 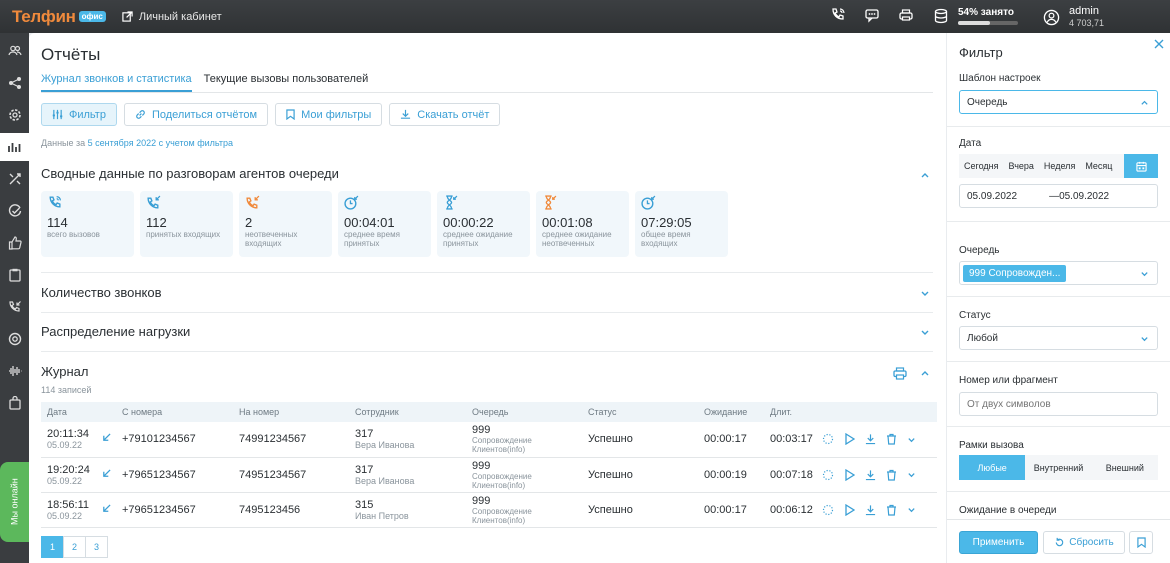 What do you see at coordinates (640, 412) in the screenshot?
I see `col-status: Статус` at bounding box center [640, 412].